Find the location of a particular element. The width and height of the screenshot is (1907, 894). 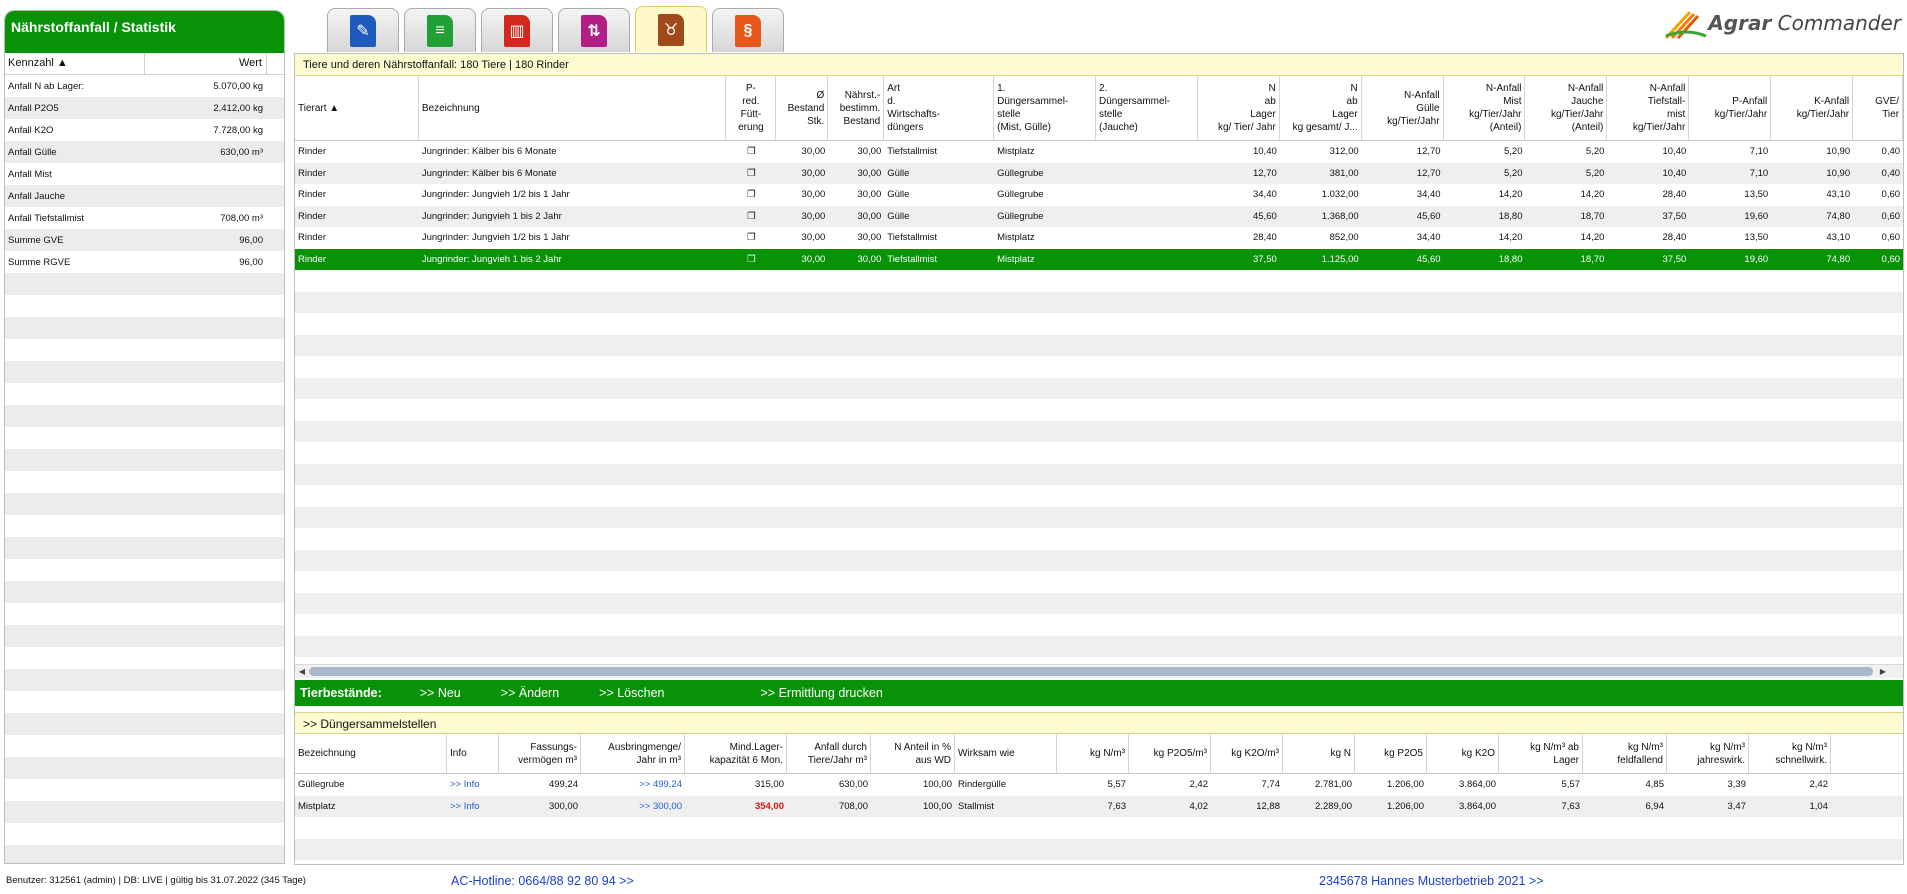

statistic-row: Anfall K2O 7.728,00 kg is located at coordinates (144, 130).